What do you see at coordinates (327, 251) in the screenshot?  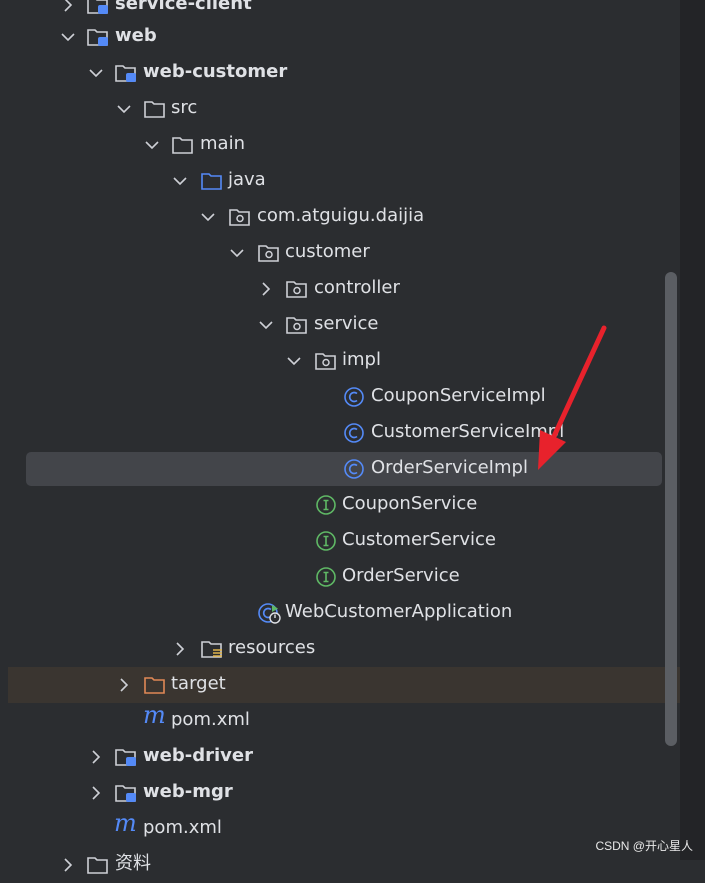 I see `tree-row-label: customer` at bounding box center [327, 251].